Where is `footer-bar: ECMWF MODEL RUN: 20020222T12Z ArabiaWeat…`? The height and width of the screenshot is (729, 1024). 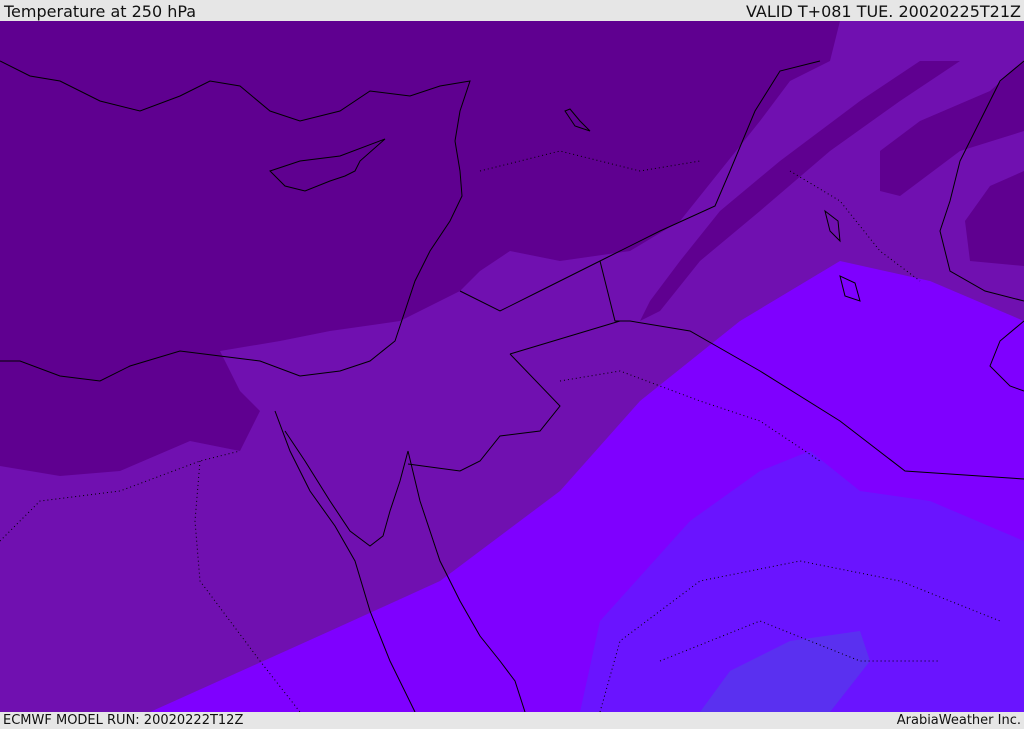 footer-bar: ECMWF MODEL RUN: 20020222T12Z ArabiaWeat… is located at coordinates (512, 720).